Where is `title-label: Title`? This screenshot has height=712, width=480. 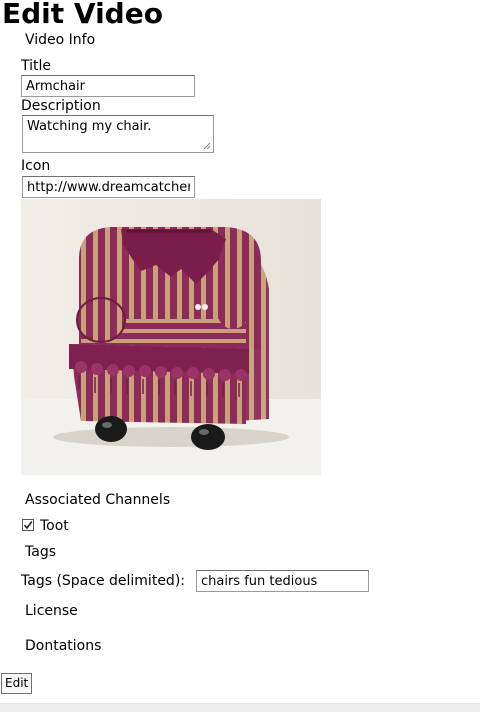
title-label: Title is located at coordinates (36, 66).